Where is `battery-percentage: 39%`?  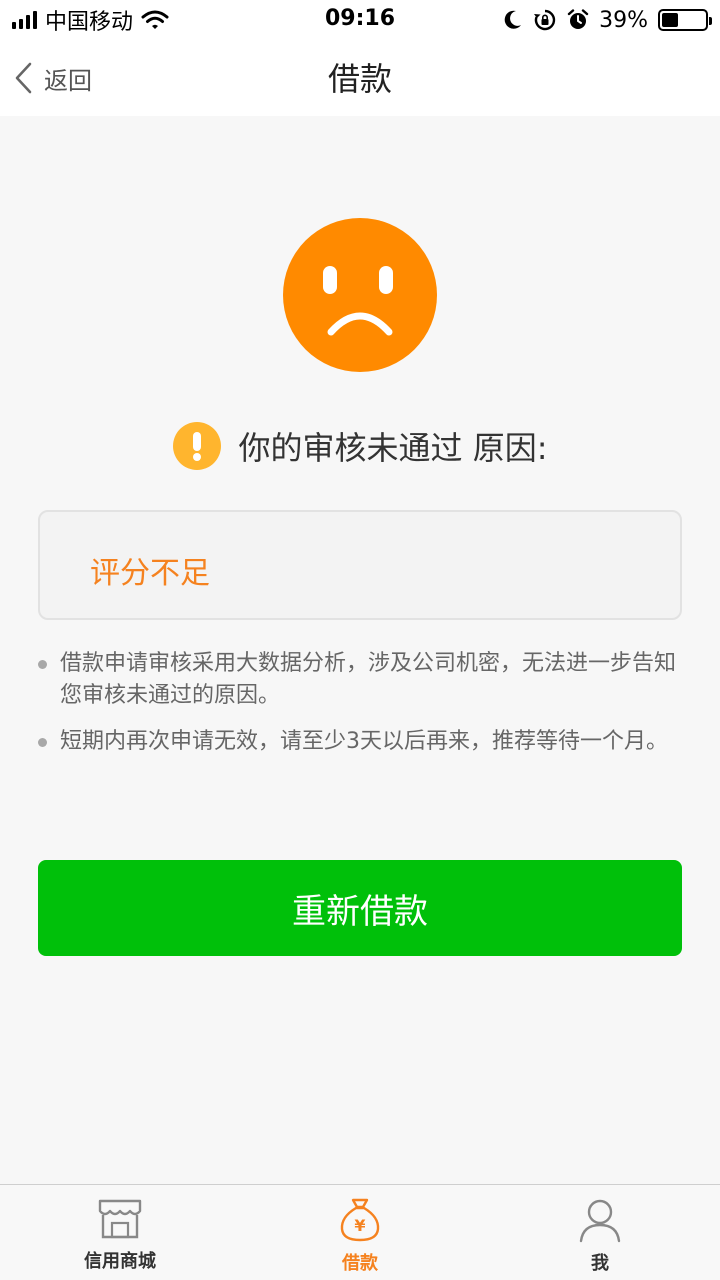
battery-percentage: 39% is located at coordinates (623, 20).